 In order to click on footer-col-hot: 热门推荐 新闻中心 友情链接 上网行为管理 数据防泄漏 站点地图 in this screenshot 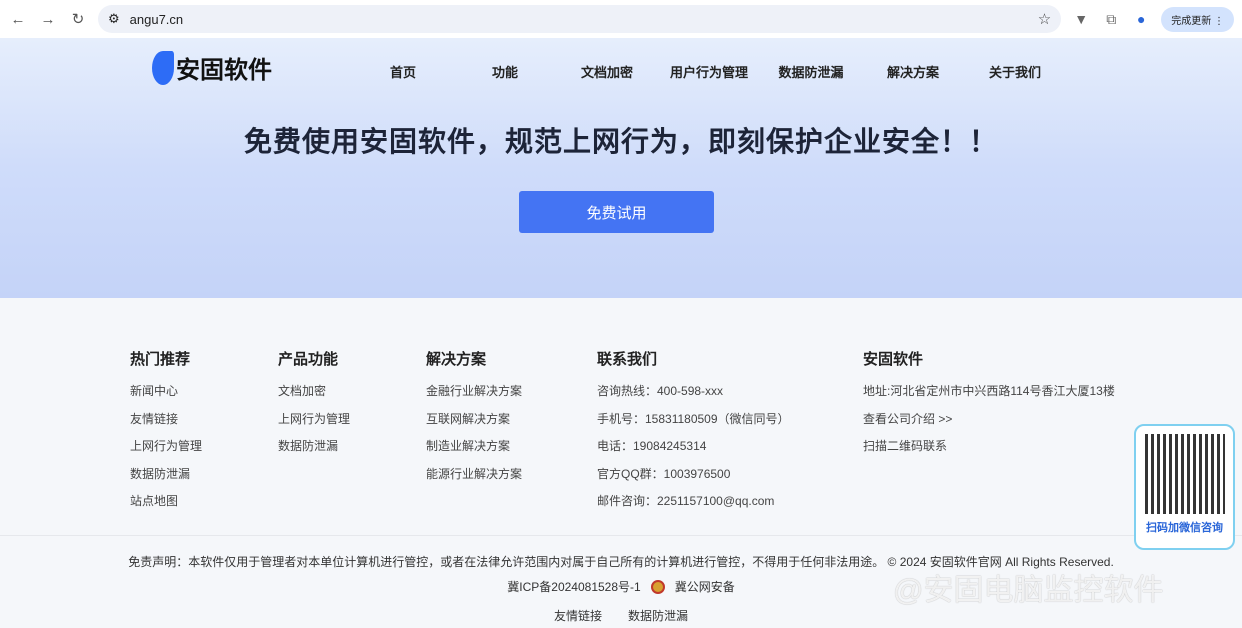, I will do `click(166, 434)`.